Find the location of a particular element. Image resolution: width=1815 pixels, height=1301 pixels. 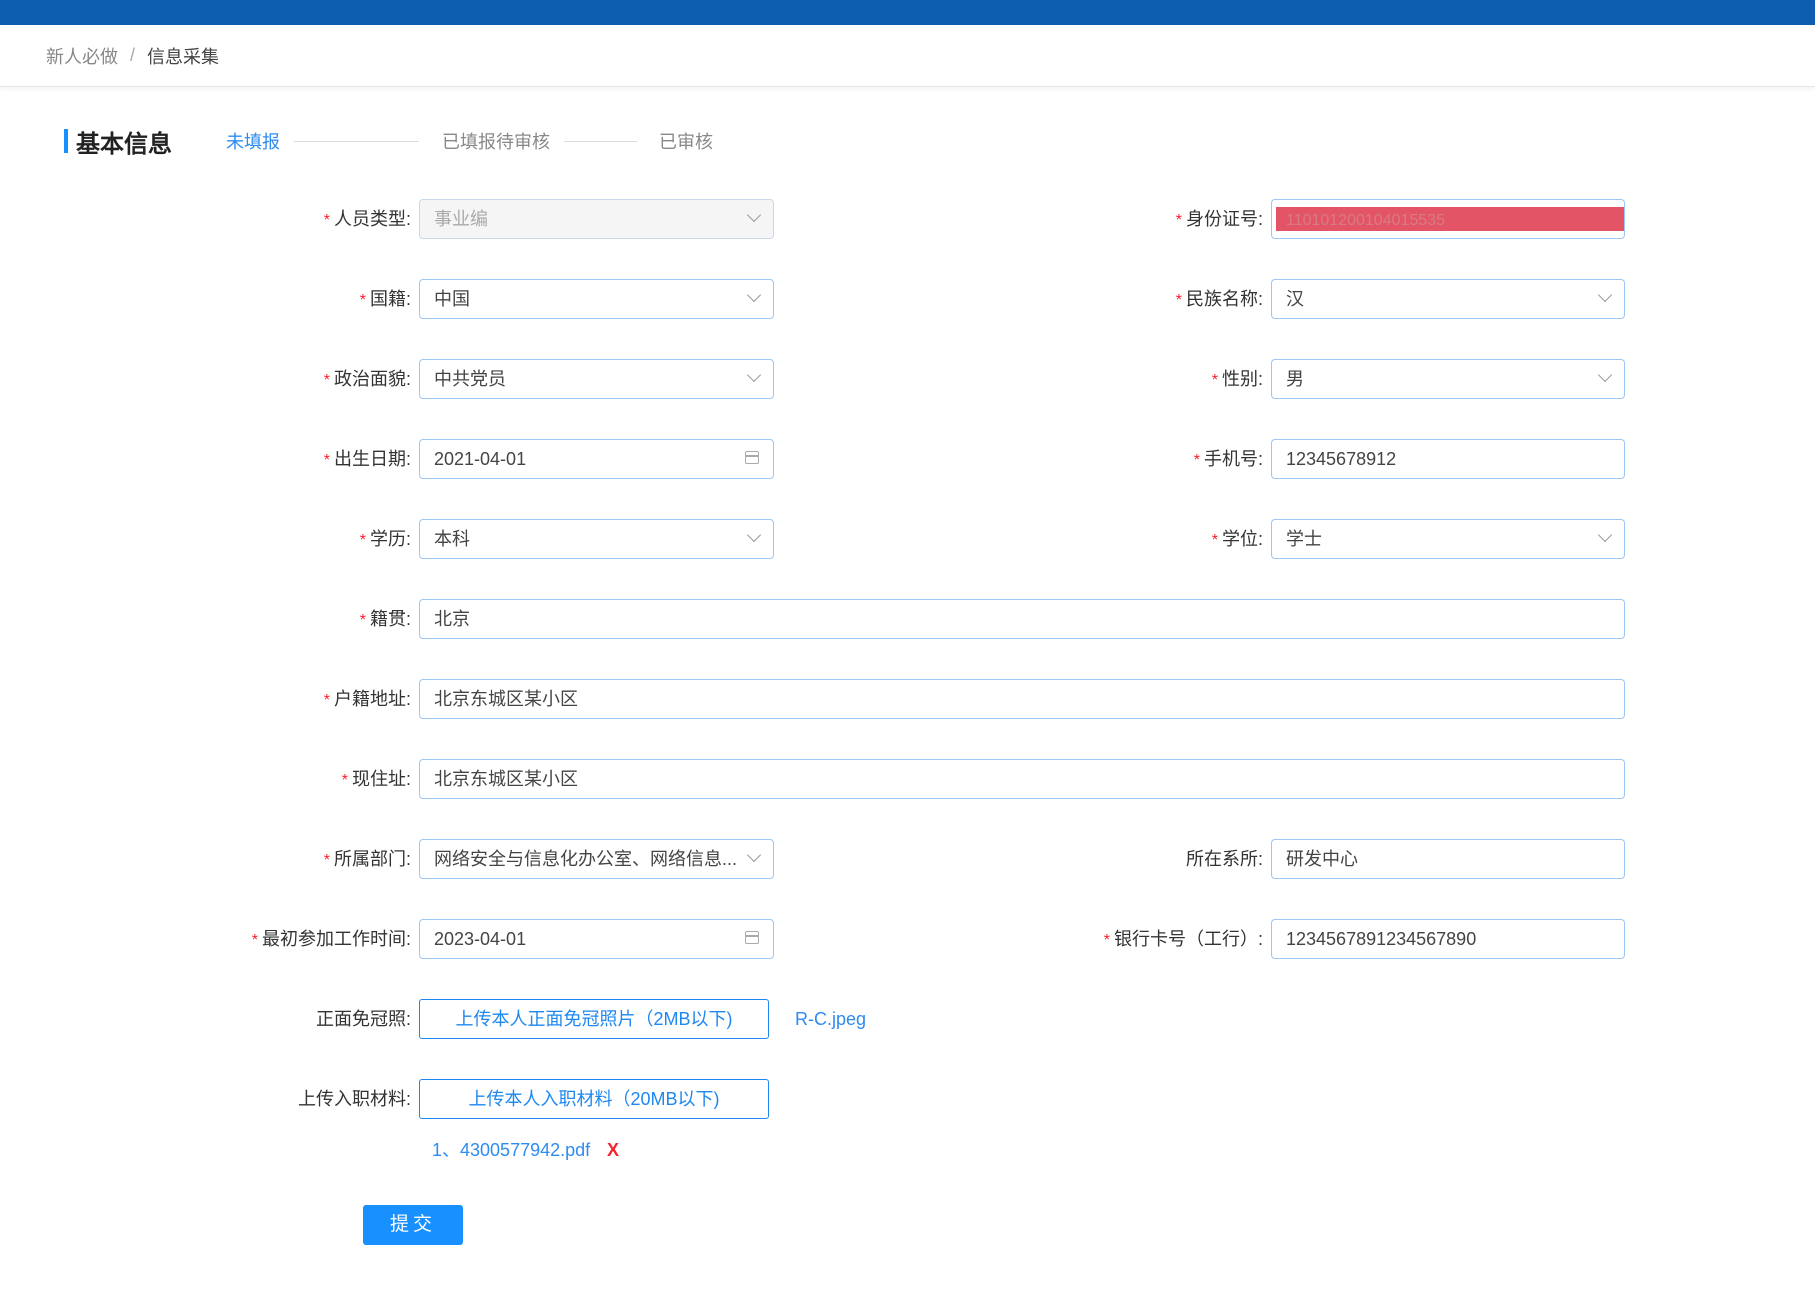

household-address-value: 北京东城区某小区 is located at coordinates (506, 699).